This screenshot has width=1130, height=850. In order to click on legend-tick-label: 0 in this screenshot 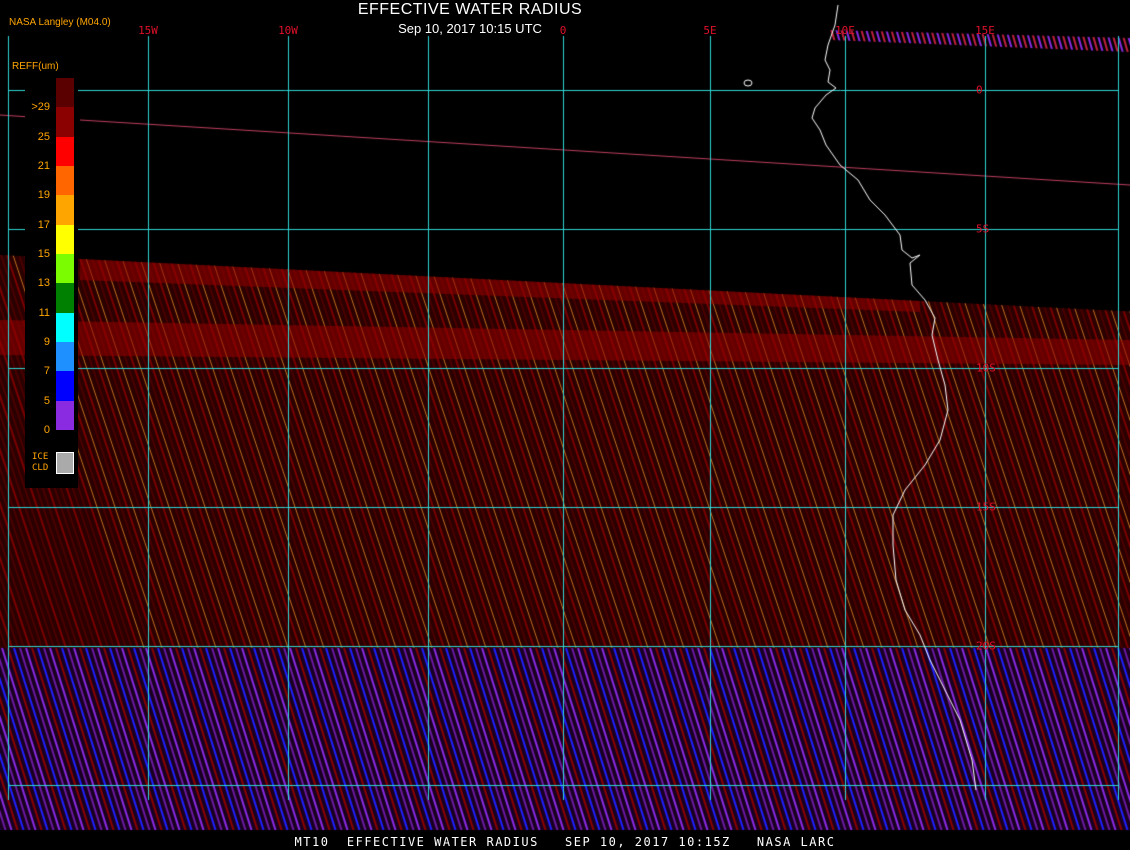, I will do `click(46, 430)`.